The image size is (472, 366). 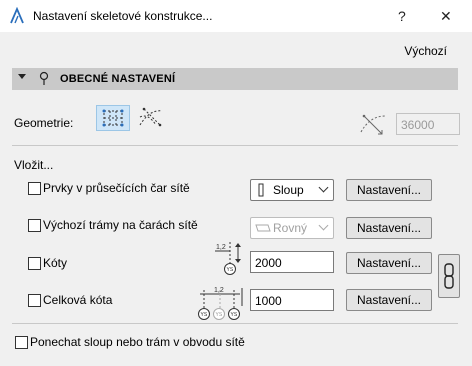 I want to click on geometry-rectangular-button, so click(x=113, y=118).